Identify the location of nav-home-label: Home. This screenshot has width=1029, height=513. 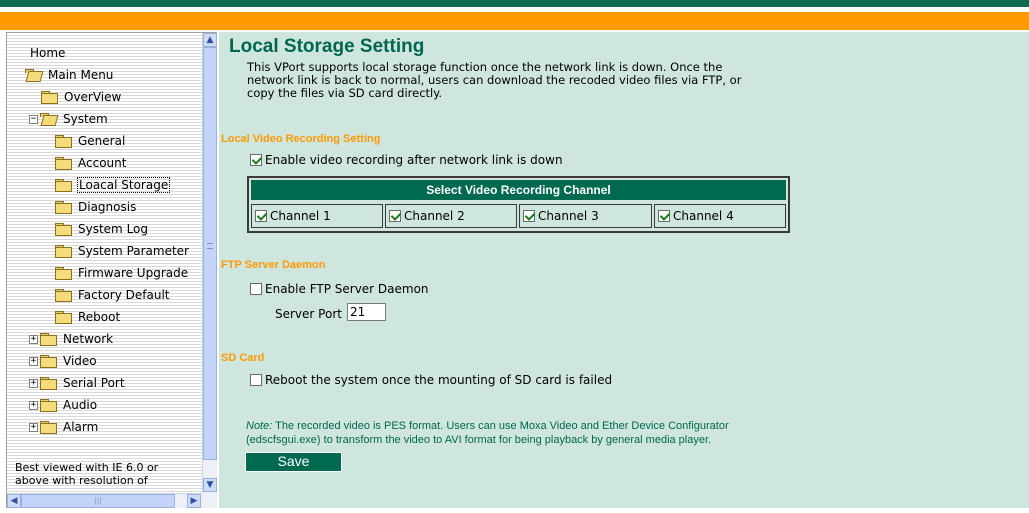
(48, 53).